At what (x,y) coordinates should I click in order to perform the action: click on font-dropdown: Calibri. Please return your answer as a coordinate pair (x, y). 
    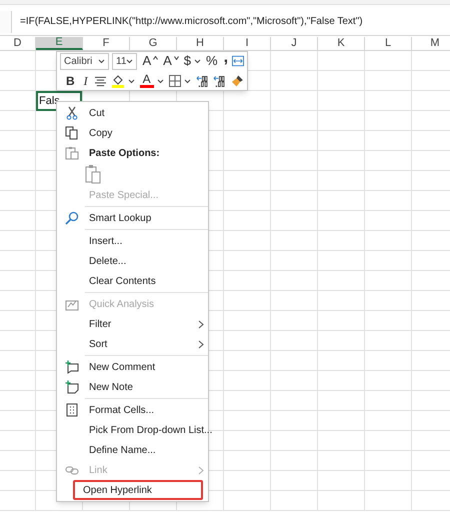
    Looking at the image, I should click on (85, 61).